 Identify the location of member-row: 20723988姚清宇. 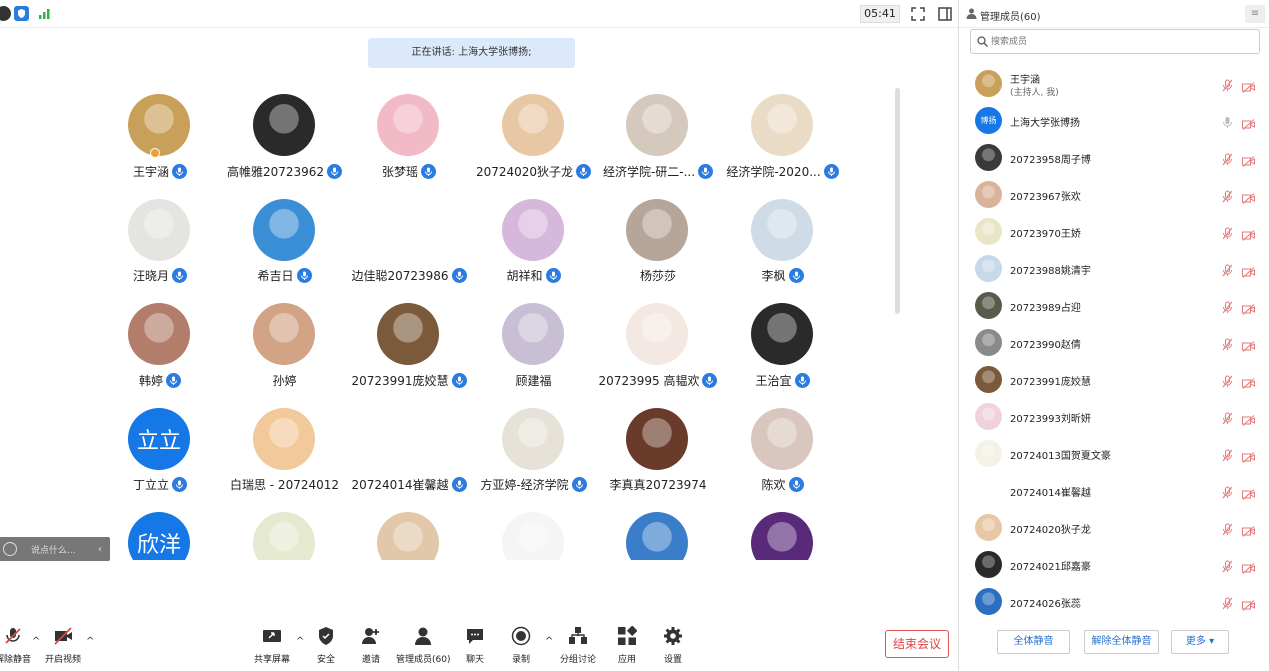
(1114, 268).